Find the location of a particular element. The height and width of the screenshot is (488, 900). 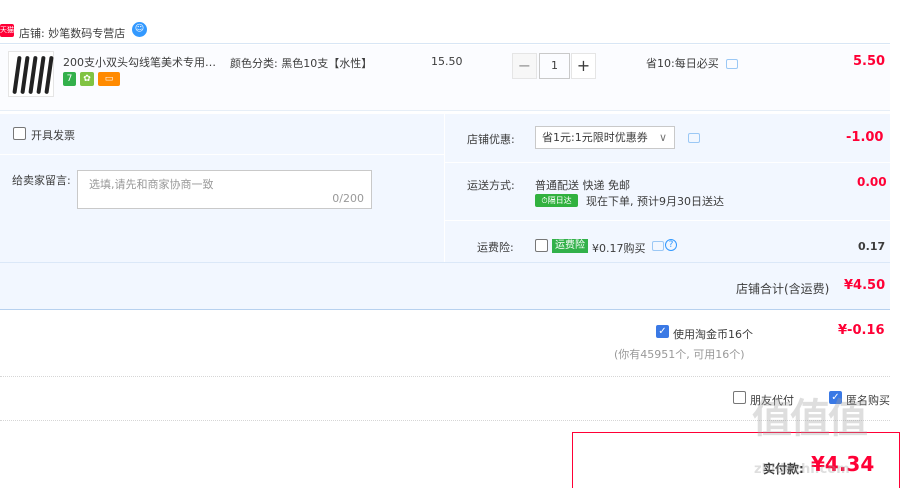

insurance-amount: 0.17 is located at coordinates (872, 246).